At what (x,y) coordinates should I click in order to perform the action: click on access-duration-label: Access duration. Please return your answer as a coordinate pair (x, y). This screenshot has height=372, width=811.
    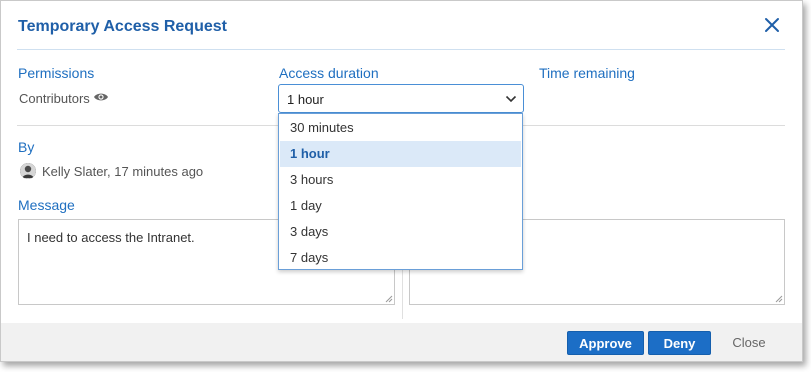
    Looking at the image, I should click on (329, 73).